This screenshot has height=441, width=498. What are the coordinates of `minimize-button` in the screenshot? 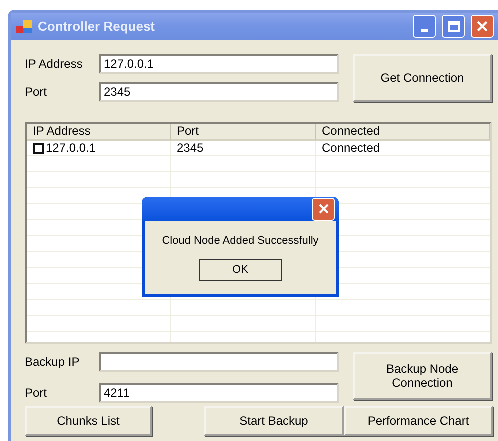 It's located at (424, 26).